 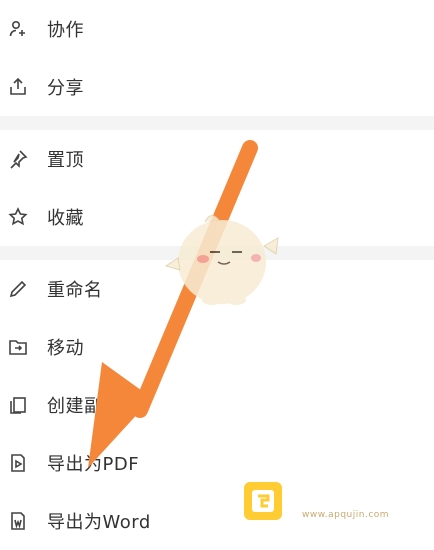 I want to click on menu-item-move: 移动, so click(x=217, y=347).